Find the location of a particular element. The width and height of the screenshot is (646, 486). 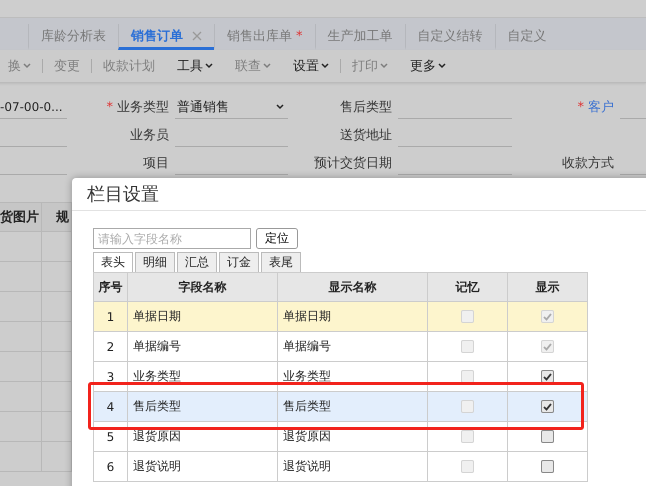

column-header: 显示名称 is located at coordinates (353, 287).